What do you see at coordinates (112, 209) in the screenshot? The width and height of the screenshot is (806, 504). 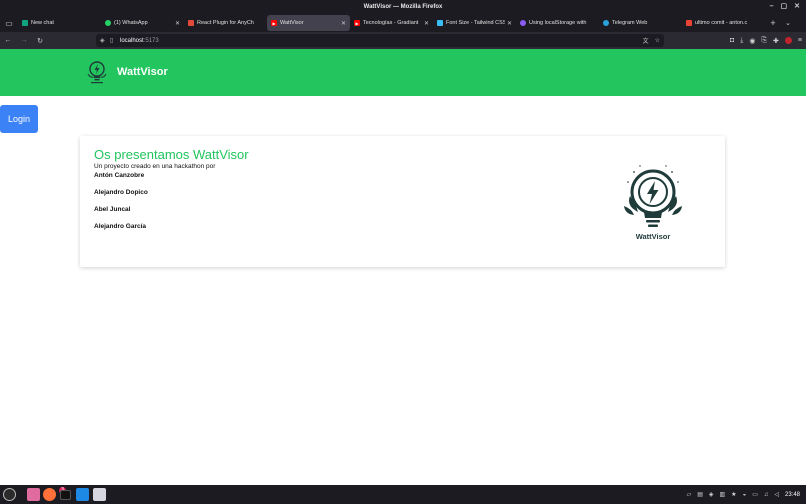 I see `team-member: Abel Juncal` at bounding box center [112, 209].